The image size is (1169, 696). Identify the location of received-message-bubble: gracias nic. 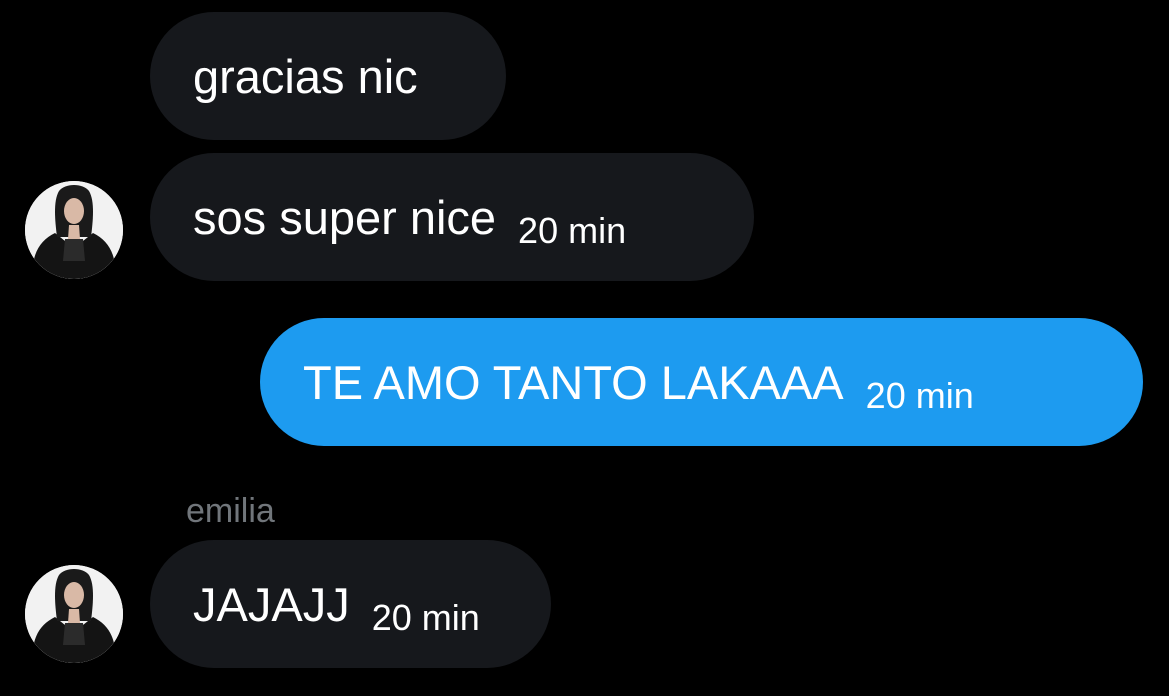
(328, 76).